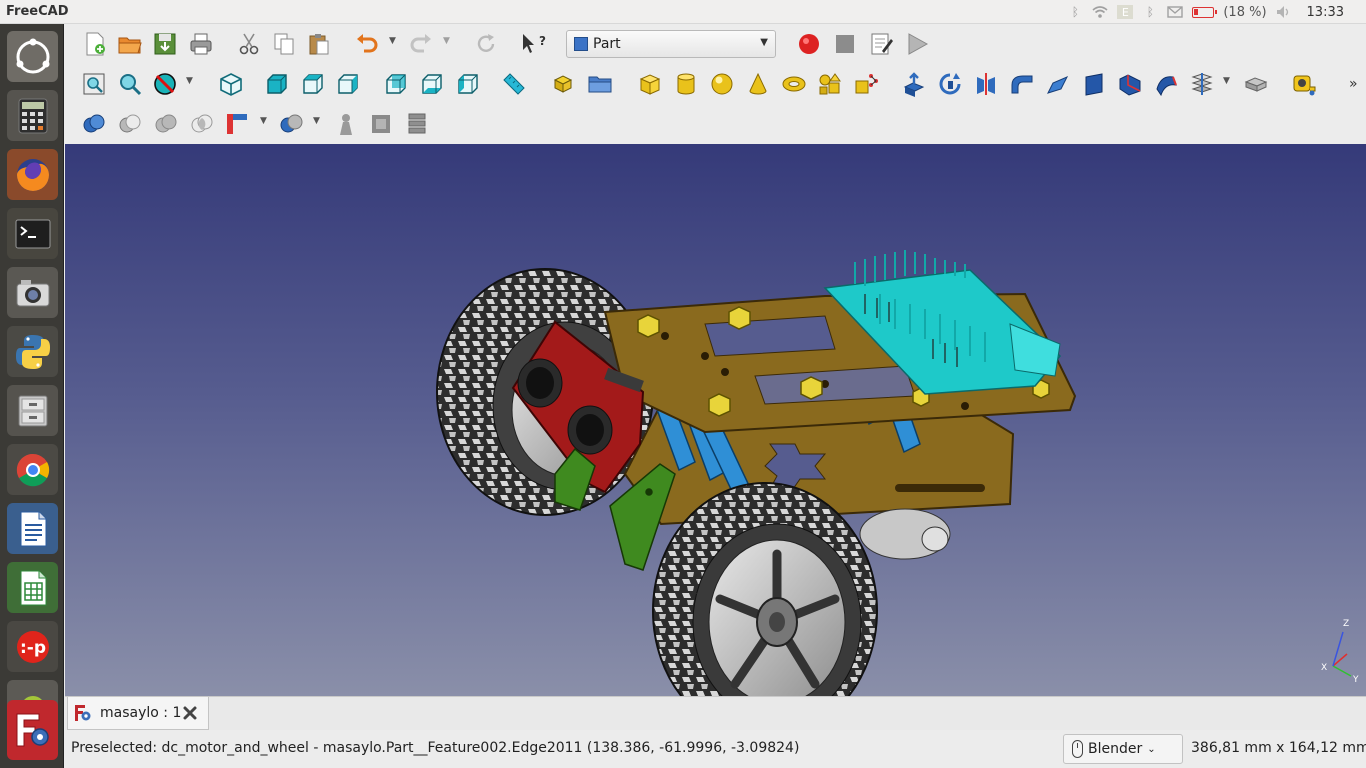  I want to click on file-toolbar: ▼ ▼ ? Part ▼, so click(715, 44).